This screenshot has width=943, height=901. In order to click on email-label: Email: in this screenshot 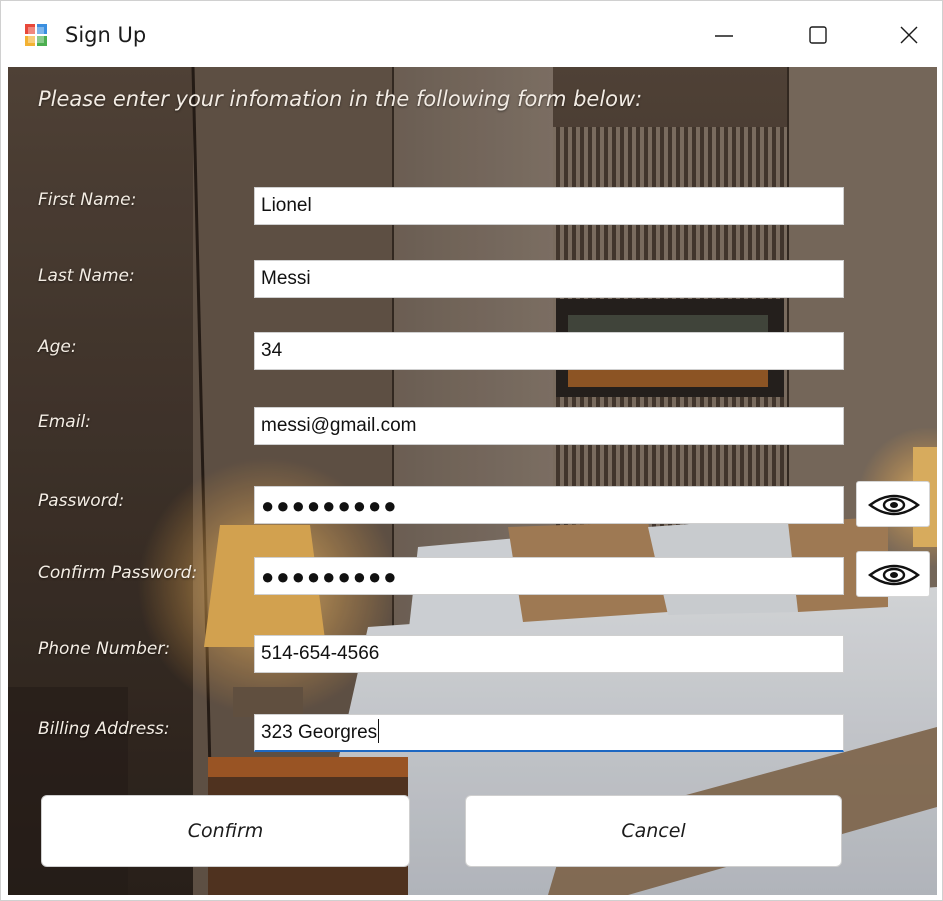, I will do `click(64, 422)`.